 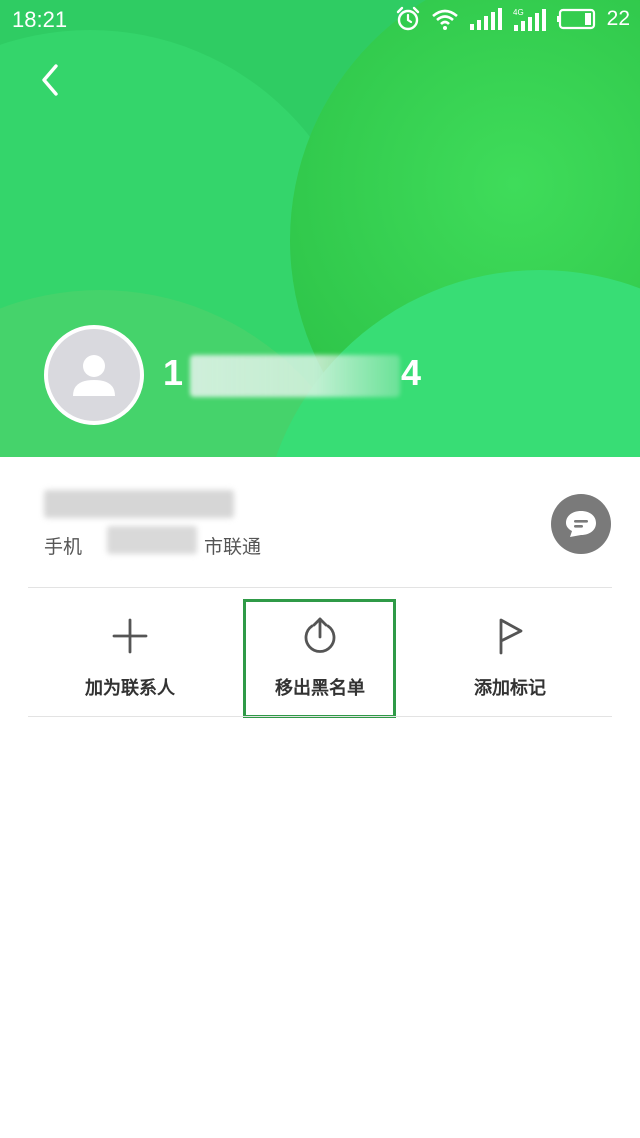 I want to click on add-contact-label: 加为联系人, so click(x=130, y=688).